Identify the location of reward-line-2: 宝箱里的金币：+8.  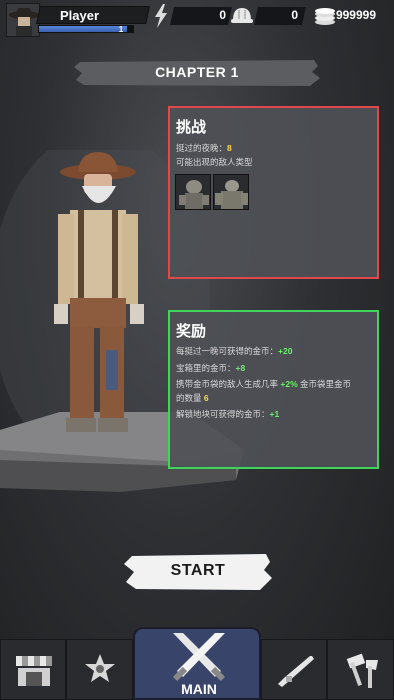
(210, 368).